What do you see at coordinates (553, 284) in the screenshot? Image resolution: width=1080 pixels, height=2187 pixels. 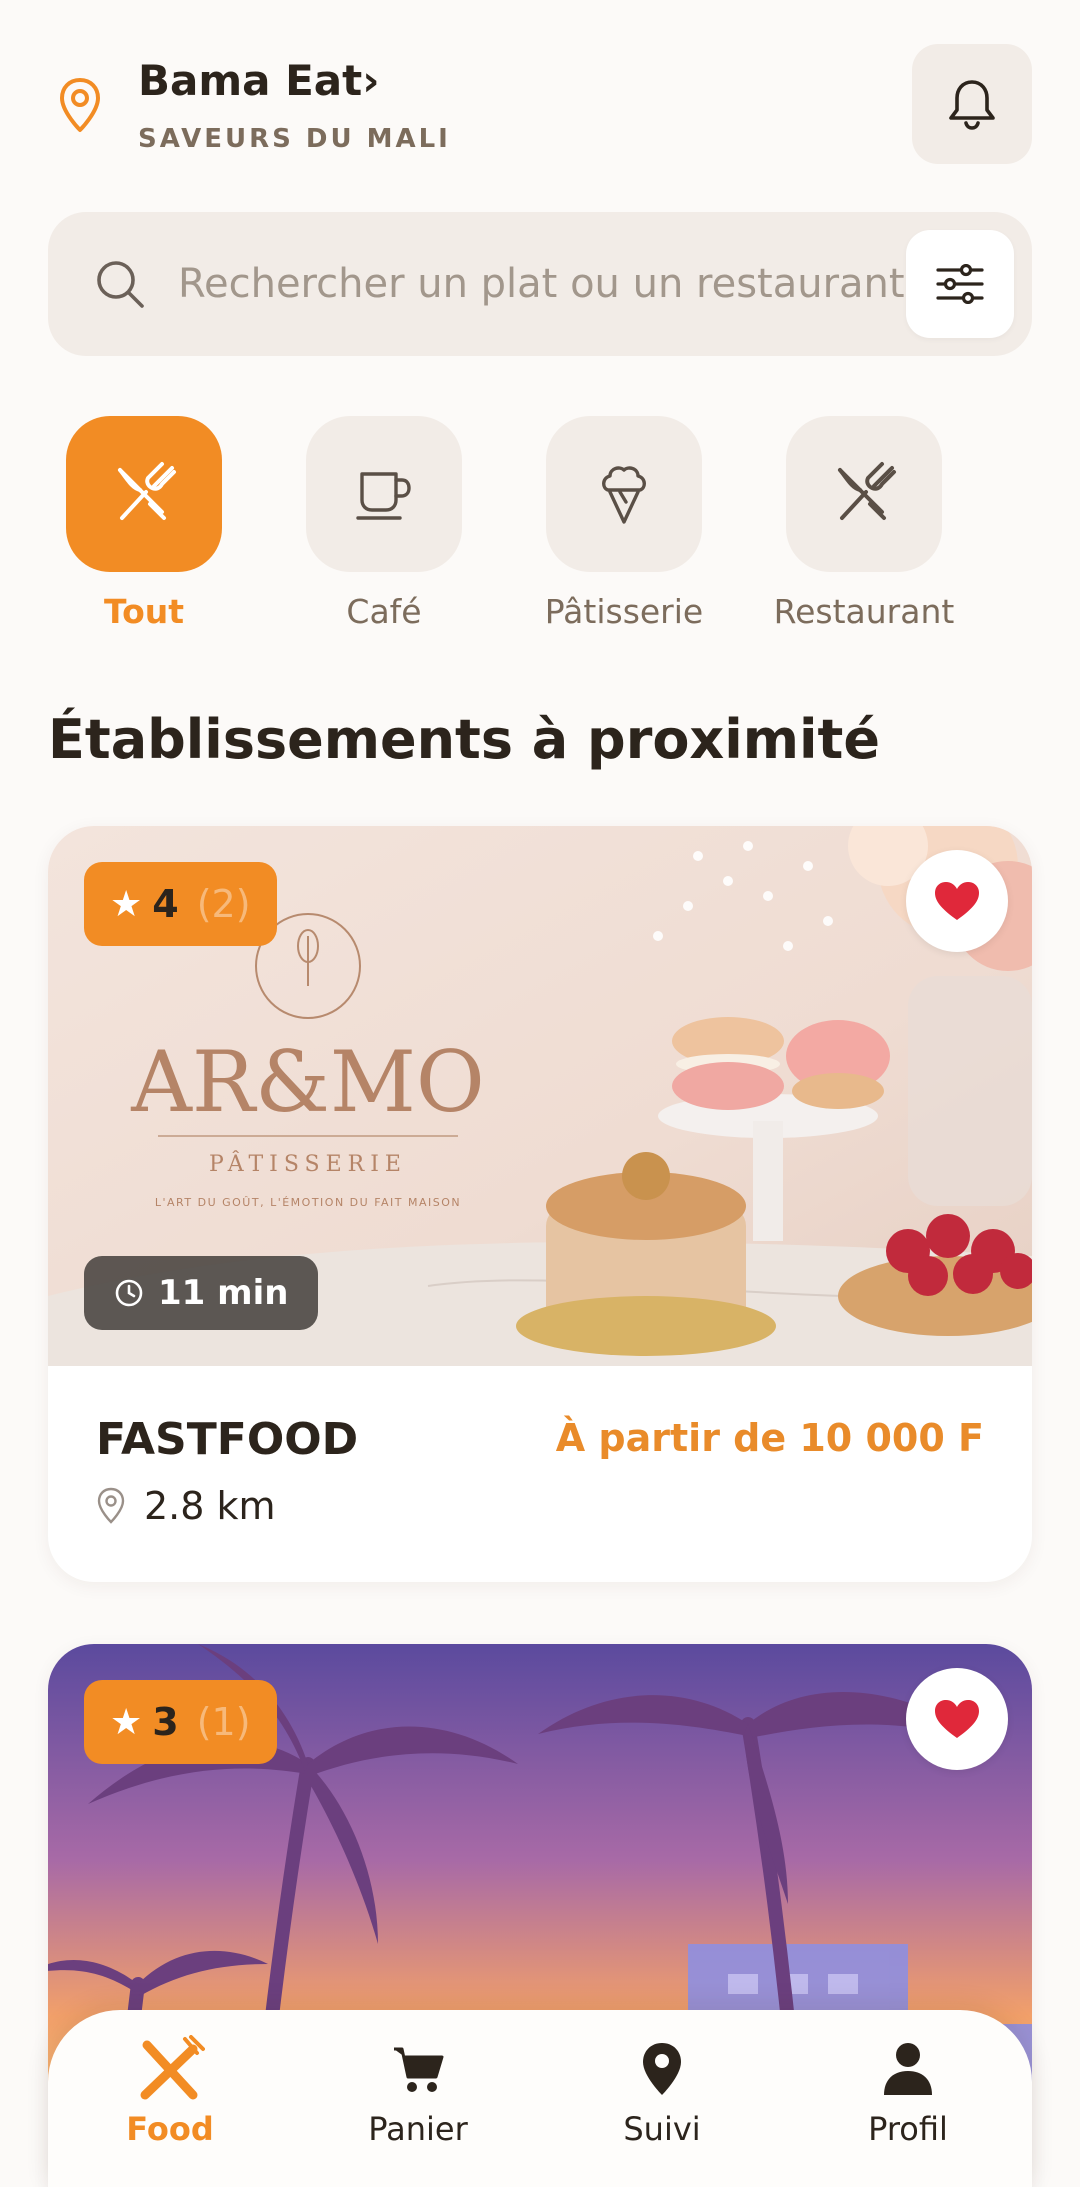 I see `search-input` at bounding box center [553, 284].